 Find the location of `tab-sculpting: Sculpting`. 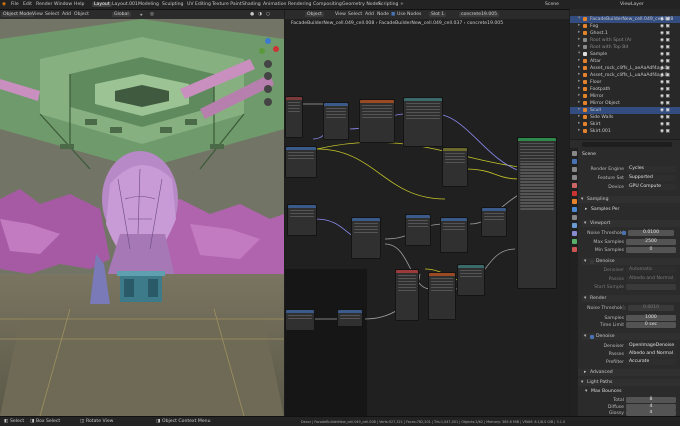

tab-sculpting: Sculpting is located at coordinates (172, 4).